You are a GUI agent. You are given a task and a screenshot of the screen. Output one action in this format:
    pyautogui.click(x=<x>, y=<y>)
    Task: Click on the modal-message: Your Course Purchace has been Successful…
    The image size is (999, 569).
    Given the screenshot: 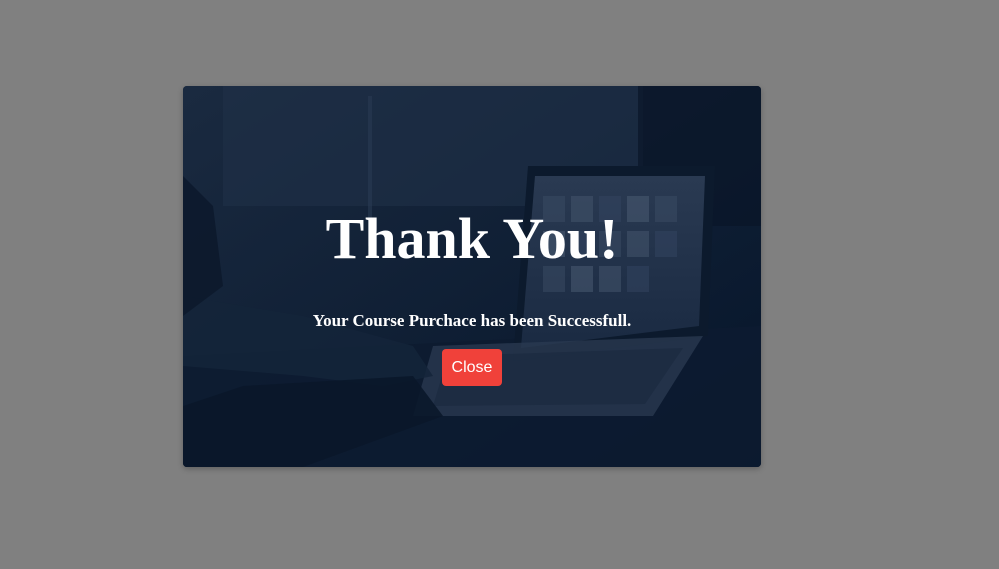 What is the action you would take?
    pyautogui.click(x=472, y=320)
    